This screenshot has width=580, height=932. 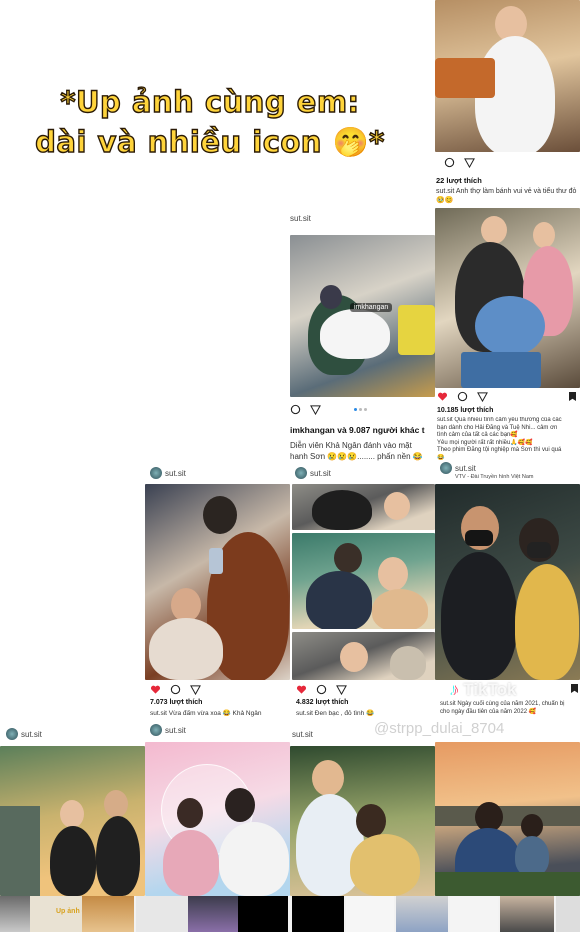 I want to click on post-photo-masks, so click(x=507, y=582).